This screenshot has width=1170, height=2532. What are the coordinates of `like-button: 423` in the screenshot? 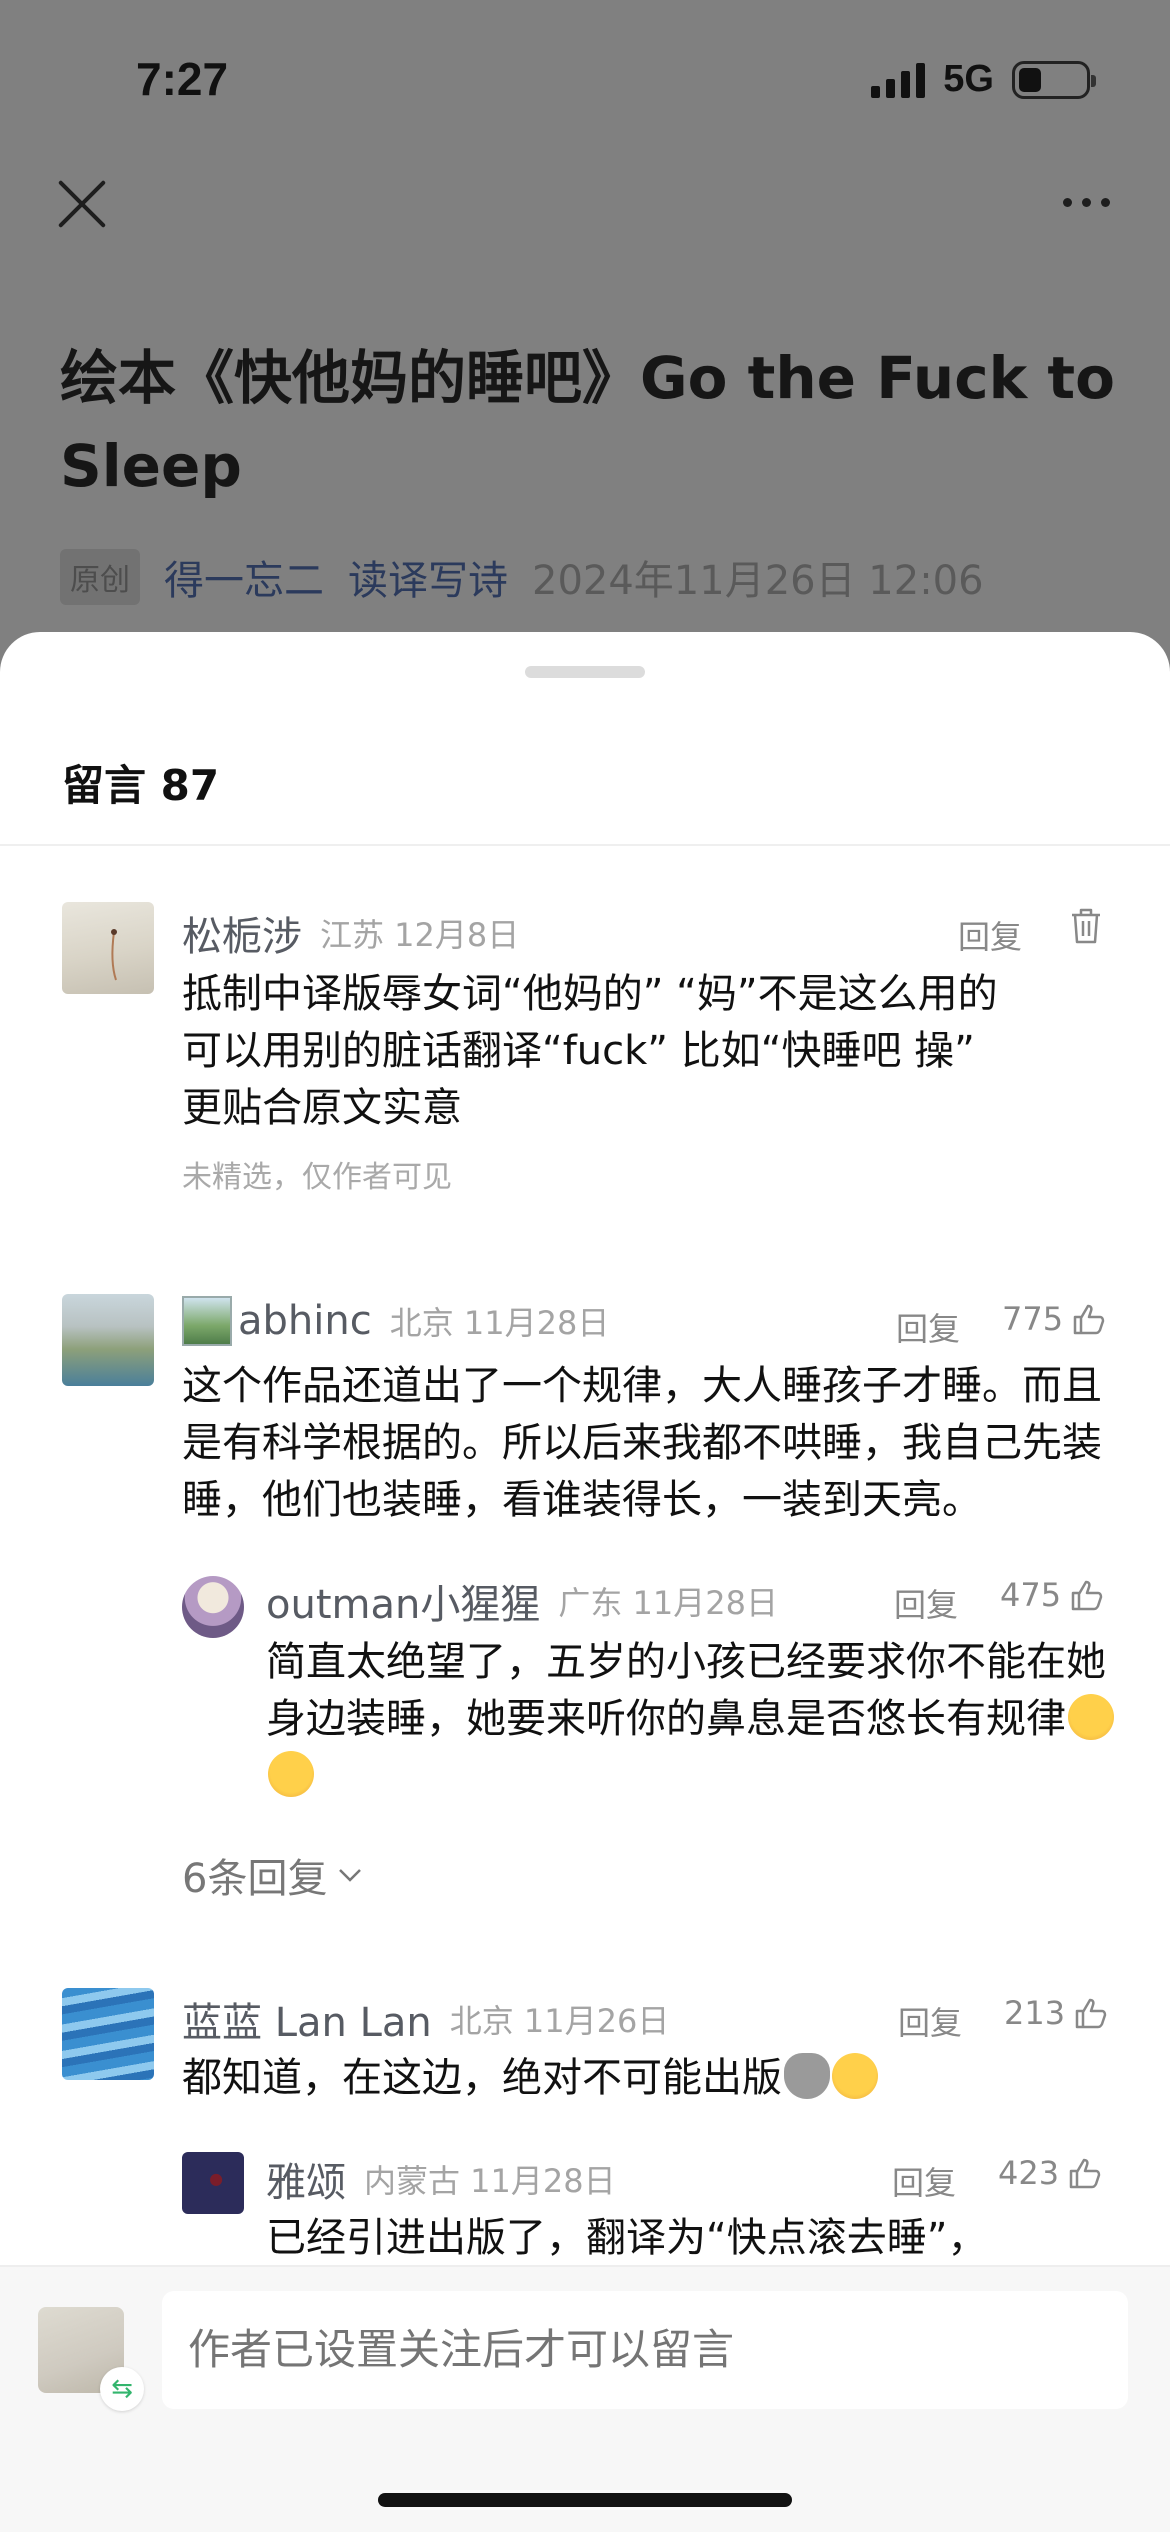 It's located at (1050, 2173).